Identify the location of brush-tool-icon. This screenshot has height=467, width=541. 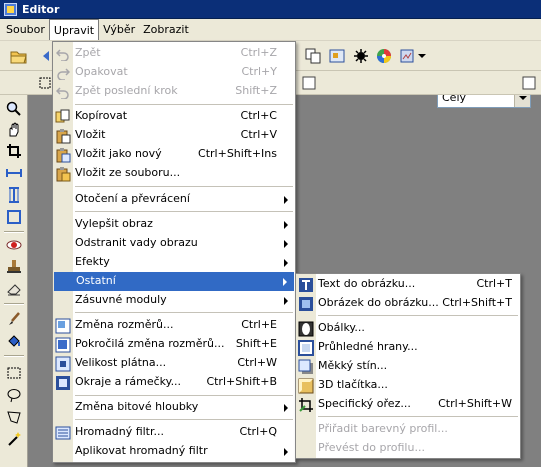
(14, 319).